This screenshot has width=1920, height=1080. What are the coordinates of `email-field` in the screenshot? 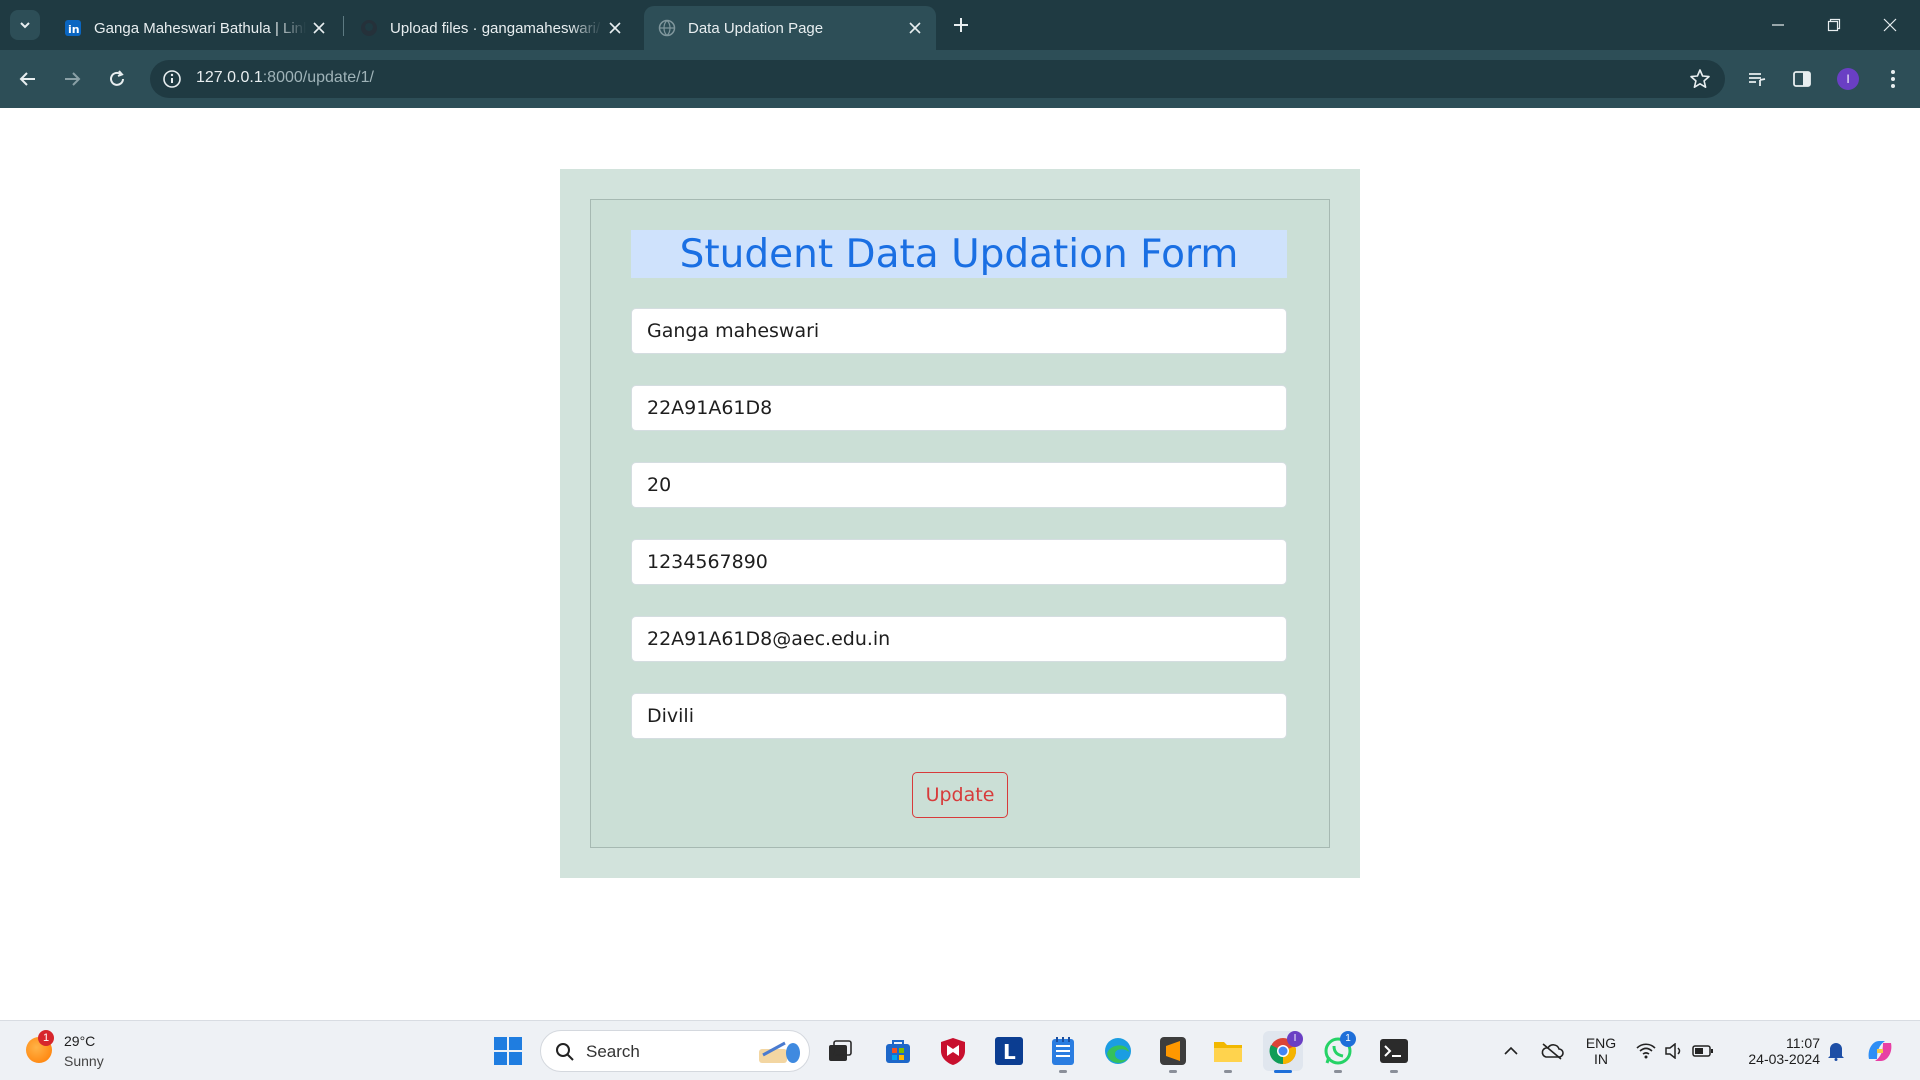 It's located at (959, 639).